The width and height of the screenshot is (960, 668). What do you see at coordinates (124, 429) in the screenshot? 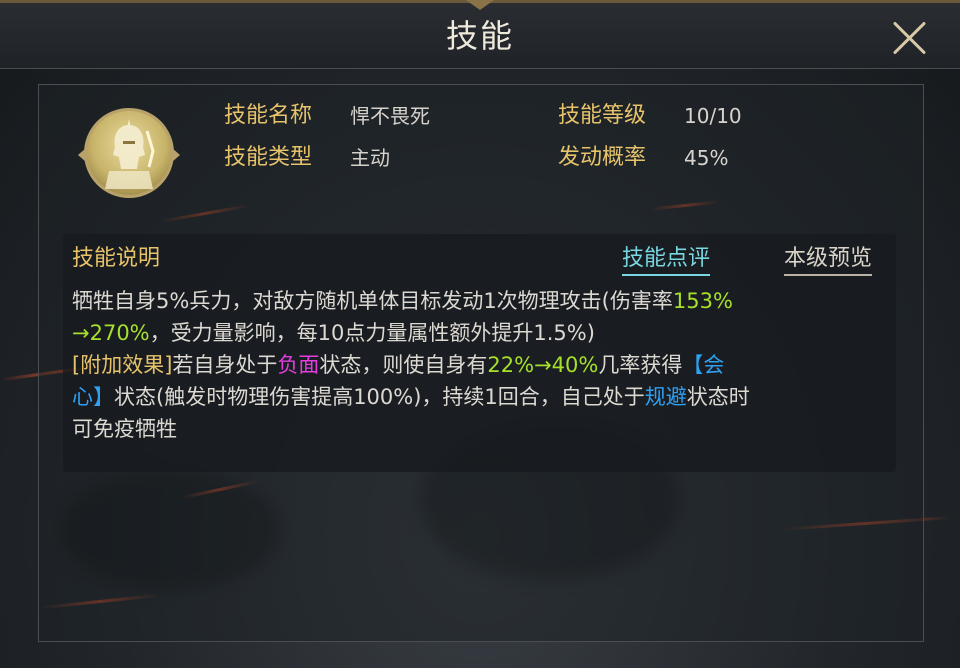
I see `description-text-segment: 可免疫牺牲` at bounding box center [124, 429].